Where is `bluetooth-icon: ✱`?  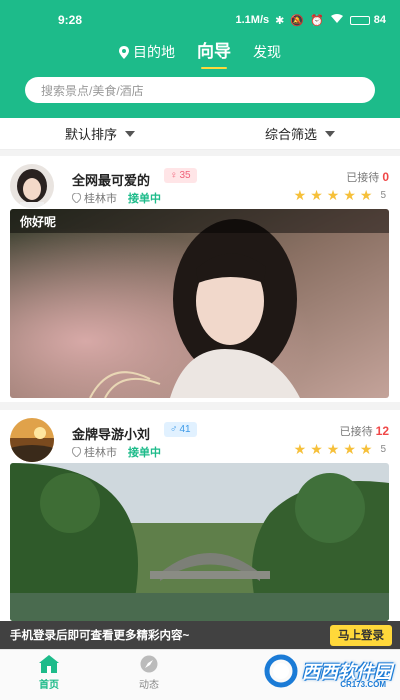
bluetooth-icon: ✱ is located at coordinates (280, 20).